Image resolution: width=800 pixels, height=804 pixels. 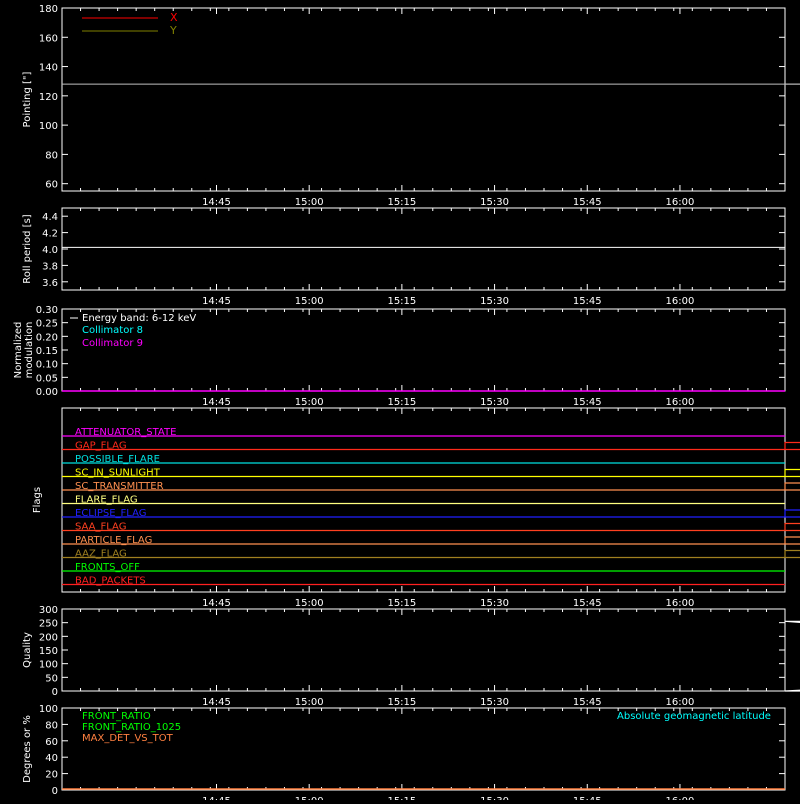 I want to click on legend-label-y: Y, so click(x=173, y=30).